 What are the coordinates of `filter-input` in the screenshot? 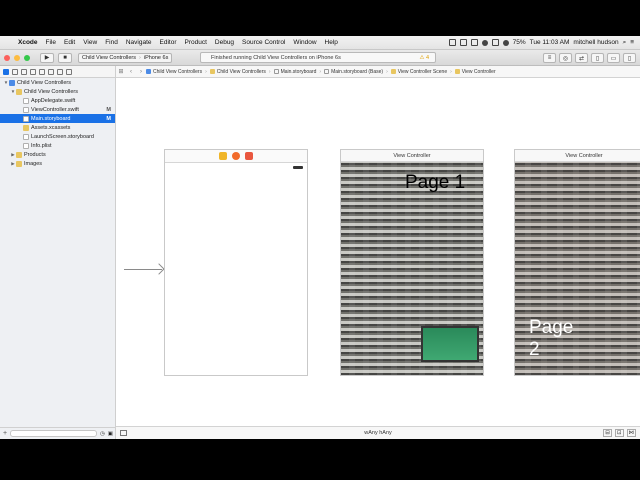 It's located at (53, 433).